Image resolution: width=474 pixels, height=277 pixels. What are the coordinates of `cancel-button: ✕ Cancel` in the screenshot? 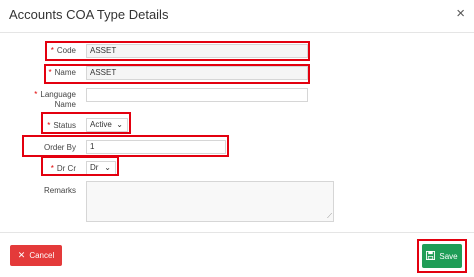 It's located at (36, 255).